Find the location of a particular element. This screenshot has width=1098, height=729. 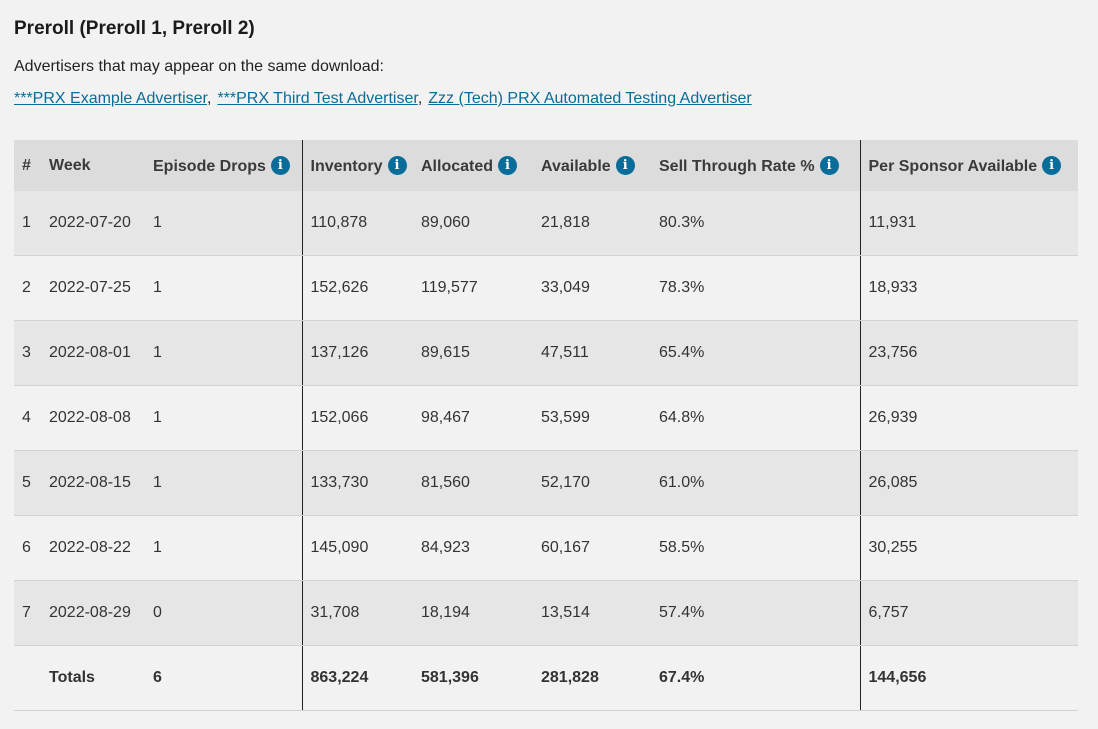

cell-sell-through: 57.4% is located at coordinates (759, 613).